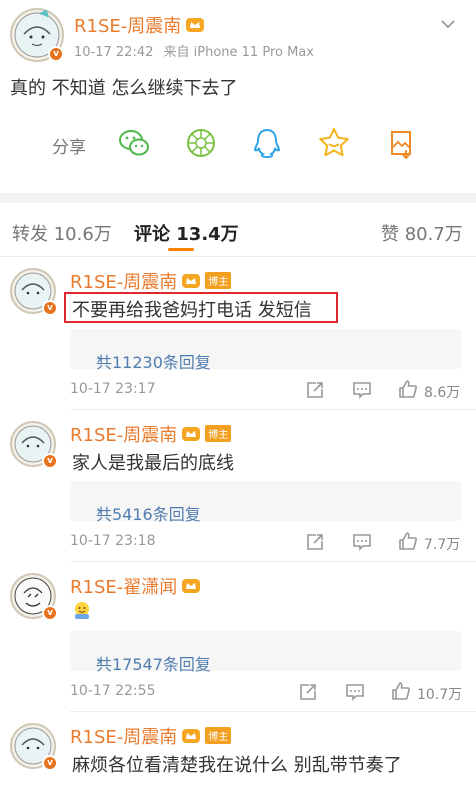 The image size is (476, 791). What do you see at coordinates (401, 143) in the screenshot?
I see `save-image-icon` at bounding box center [401, 143].